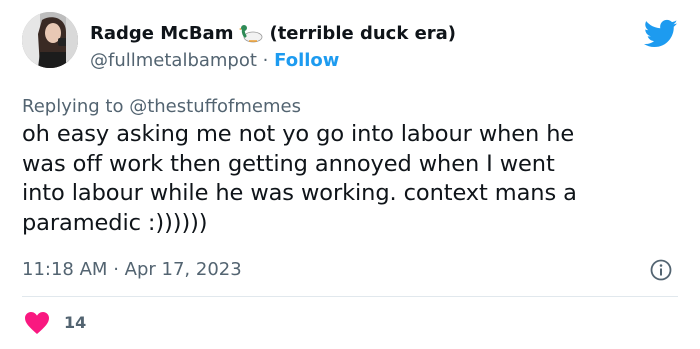  What do you see at coordinates (115, 222) in the screenshot?
I see `tweet-text-line: paramedic :))))))` at bounding box center [115, 222].